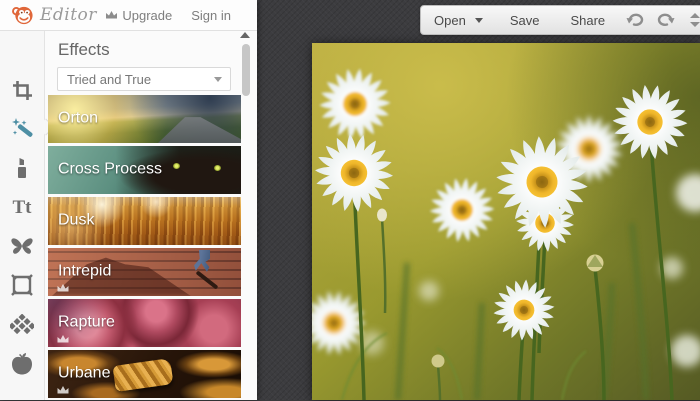 This screenshot has height=401, width=700. I want to click on crop-icon, so click(22, 90).